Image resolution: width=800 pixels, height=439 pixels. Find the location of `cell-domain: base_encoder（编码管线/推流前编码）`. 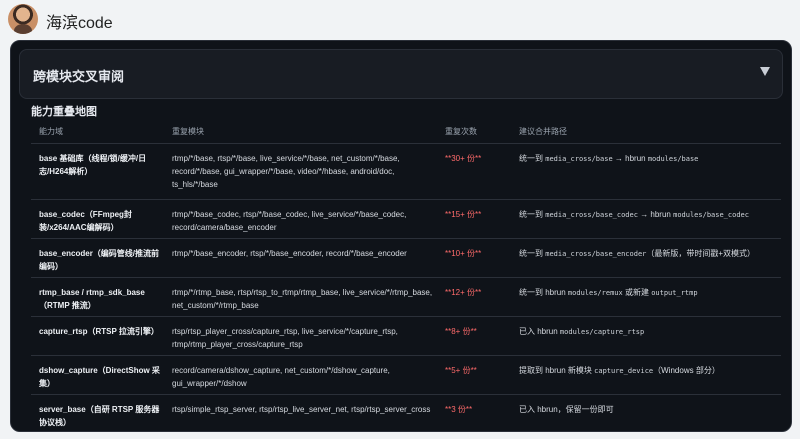

cell-domain: base_encoder（编码管线/推流前编码） is located at coordinates (99, 260).